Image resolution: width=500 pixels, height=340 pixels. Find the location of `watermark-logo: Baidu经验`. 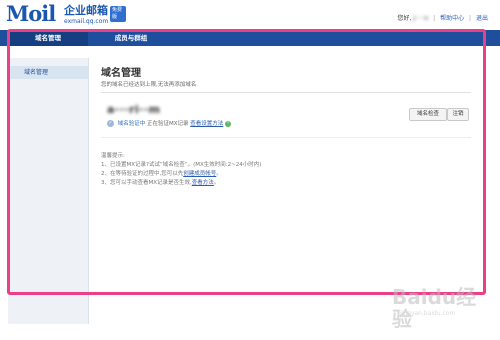

watermark-logo: Baidu经验 is located at coordinates (434, 308).